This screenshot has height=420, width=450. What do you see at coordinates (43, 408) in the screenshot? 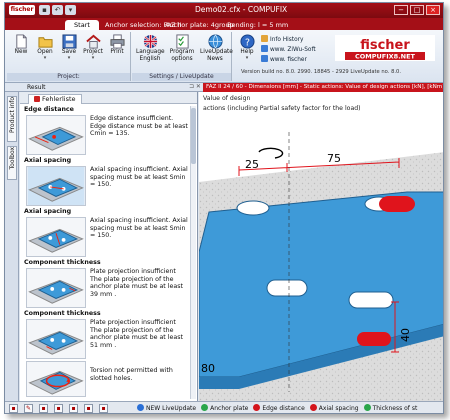
I see `status-icon-3: ▪` at bounding box center [43, 408].